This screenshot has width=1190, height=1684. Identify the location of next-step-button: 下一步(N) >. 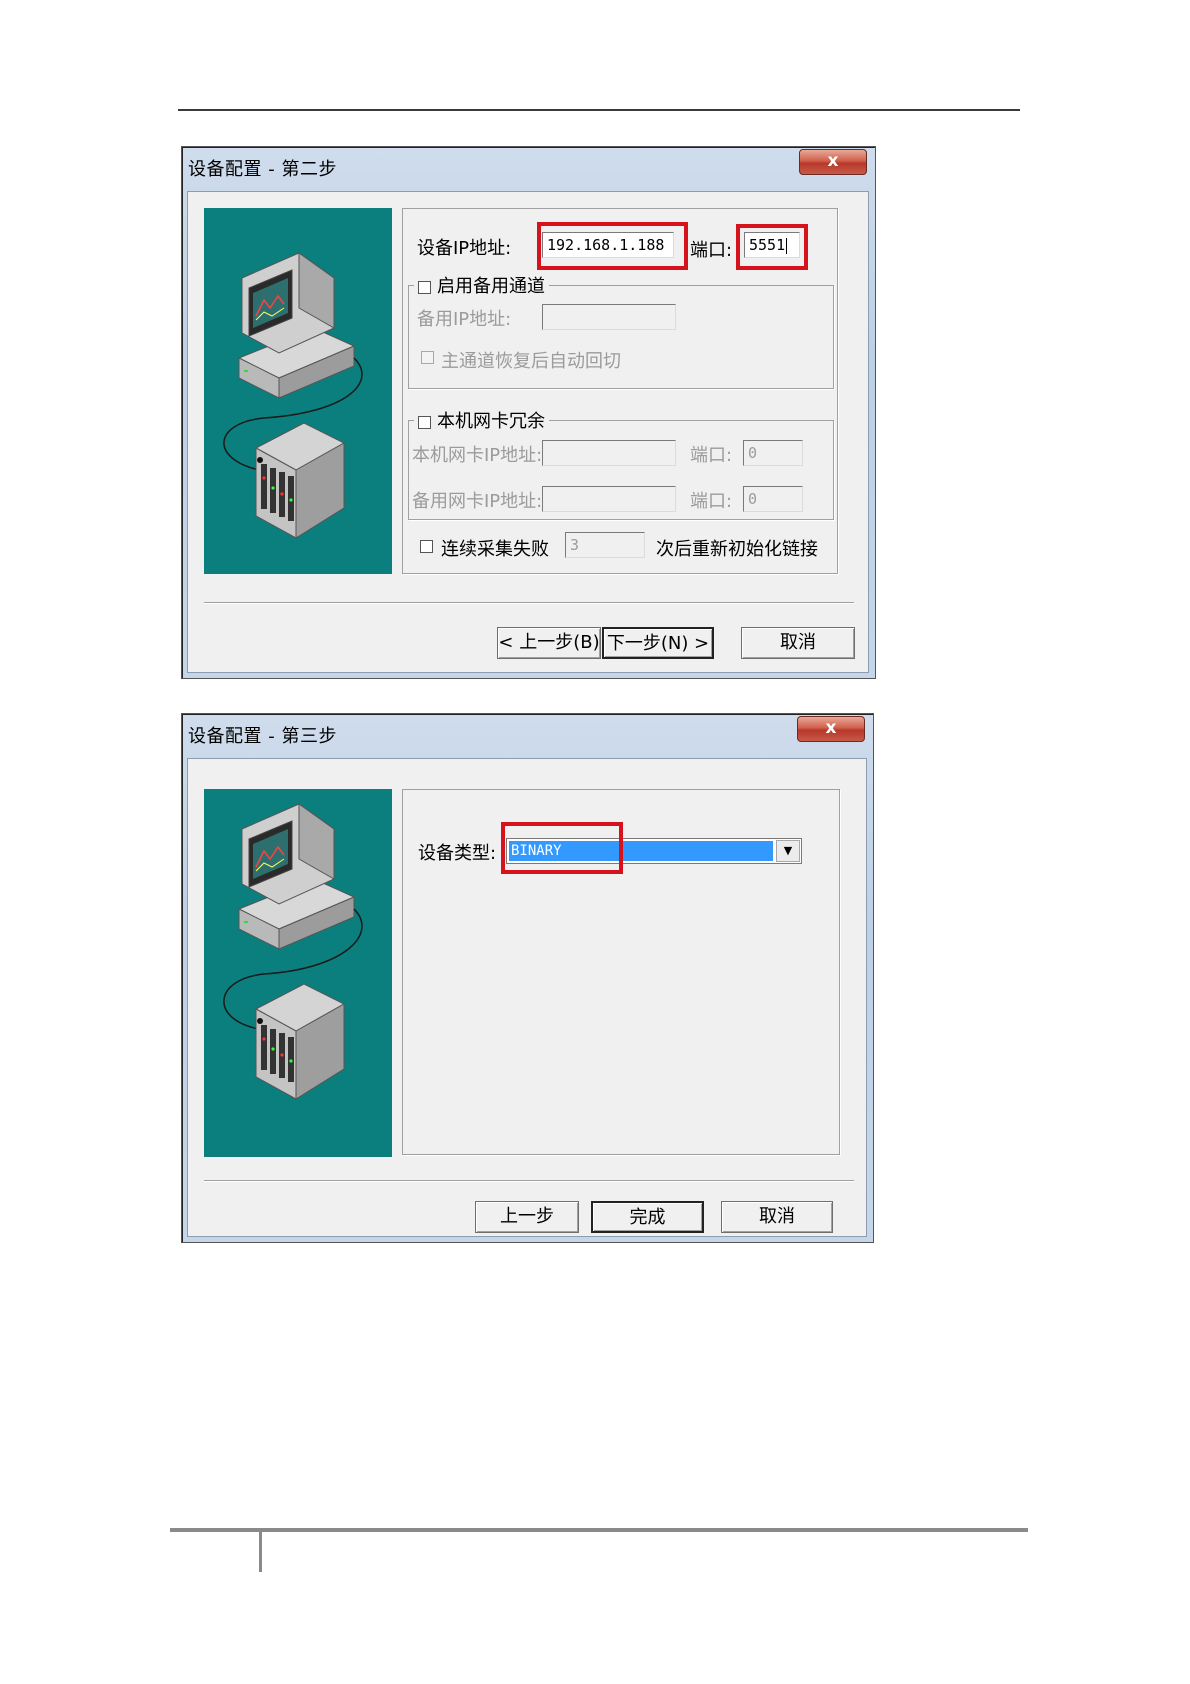
(658, 643).